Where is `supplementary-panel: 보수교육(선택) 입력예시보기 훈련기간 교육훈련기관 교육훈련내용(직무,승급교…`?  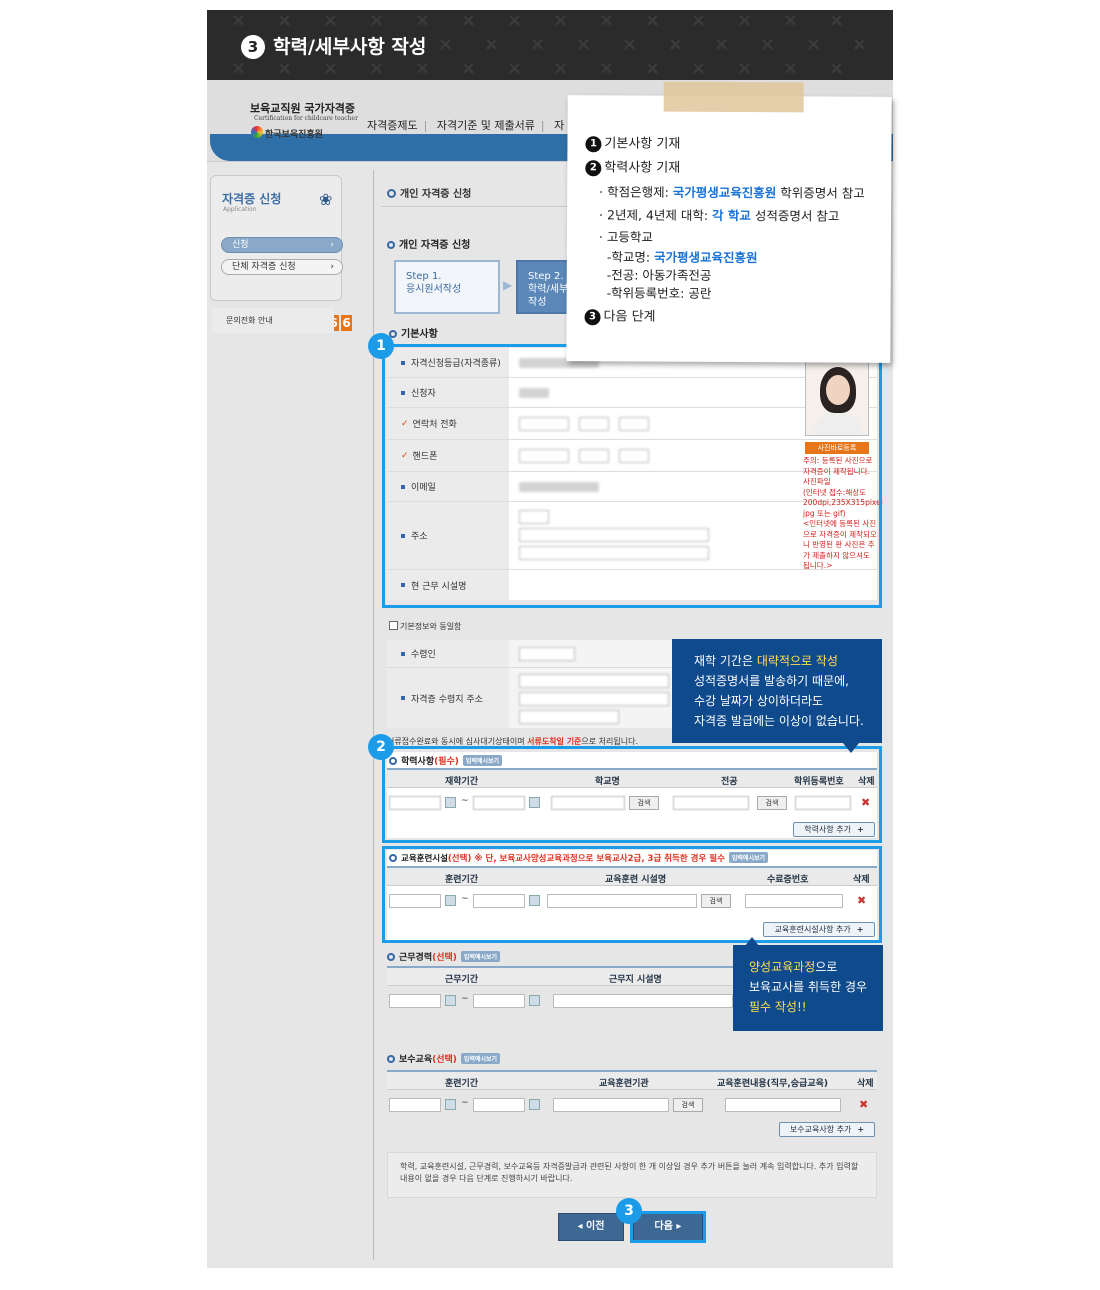 supplementary-panel: 보수교육(선택) 입력예시보기 훈련기간 교육훈련기관 교육훈련내용(직무,승급교… is located at coordinates (632, 1096).